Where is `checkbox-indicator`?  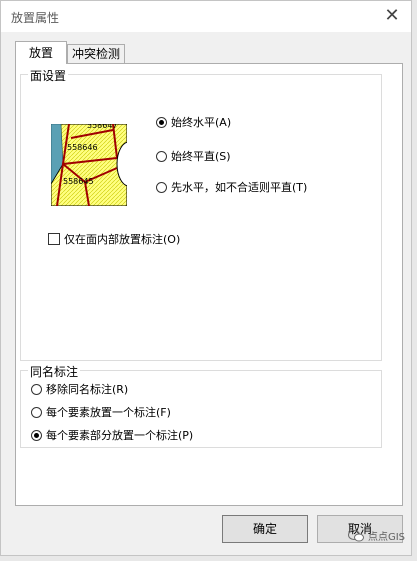 checkbox-indicator is located at coordinates (54, 239).